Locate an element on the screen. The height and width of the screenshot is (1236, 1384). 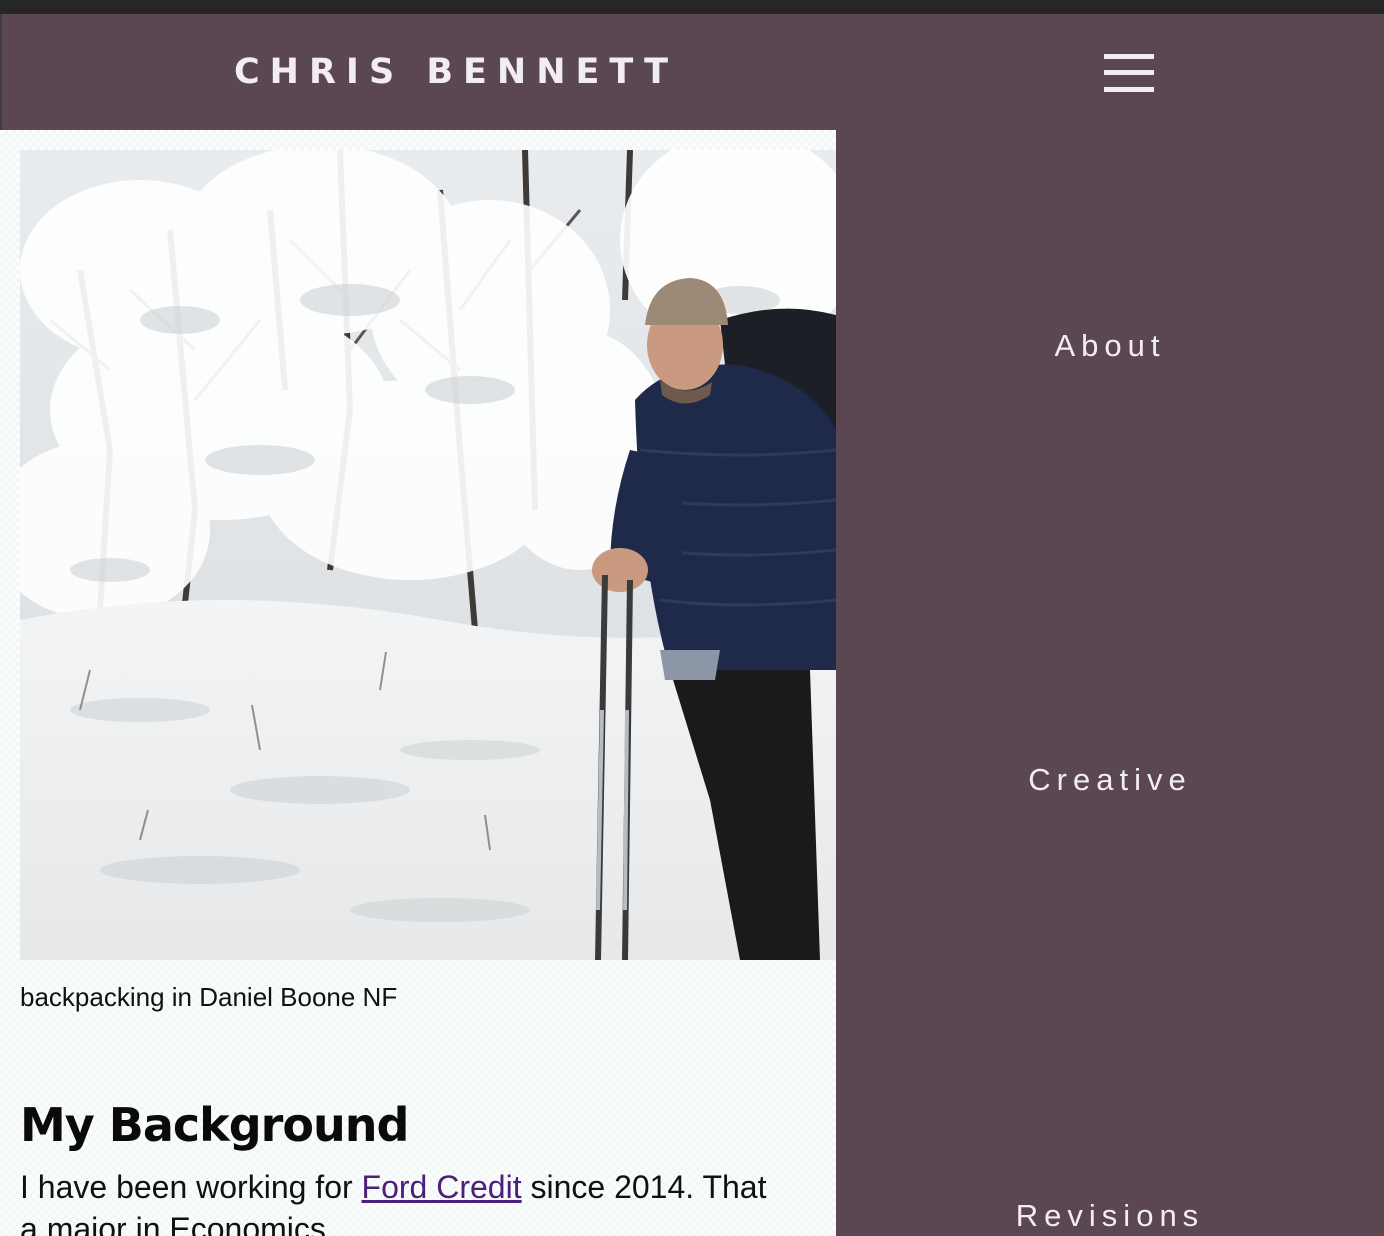
ford-credit-link: Ford Credit is located at coordinates (442, 1187).